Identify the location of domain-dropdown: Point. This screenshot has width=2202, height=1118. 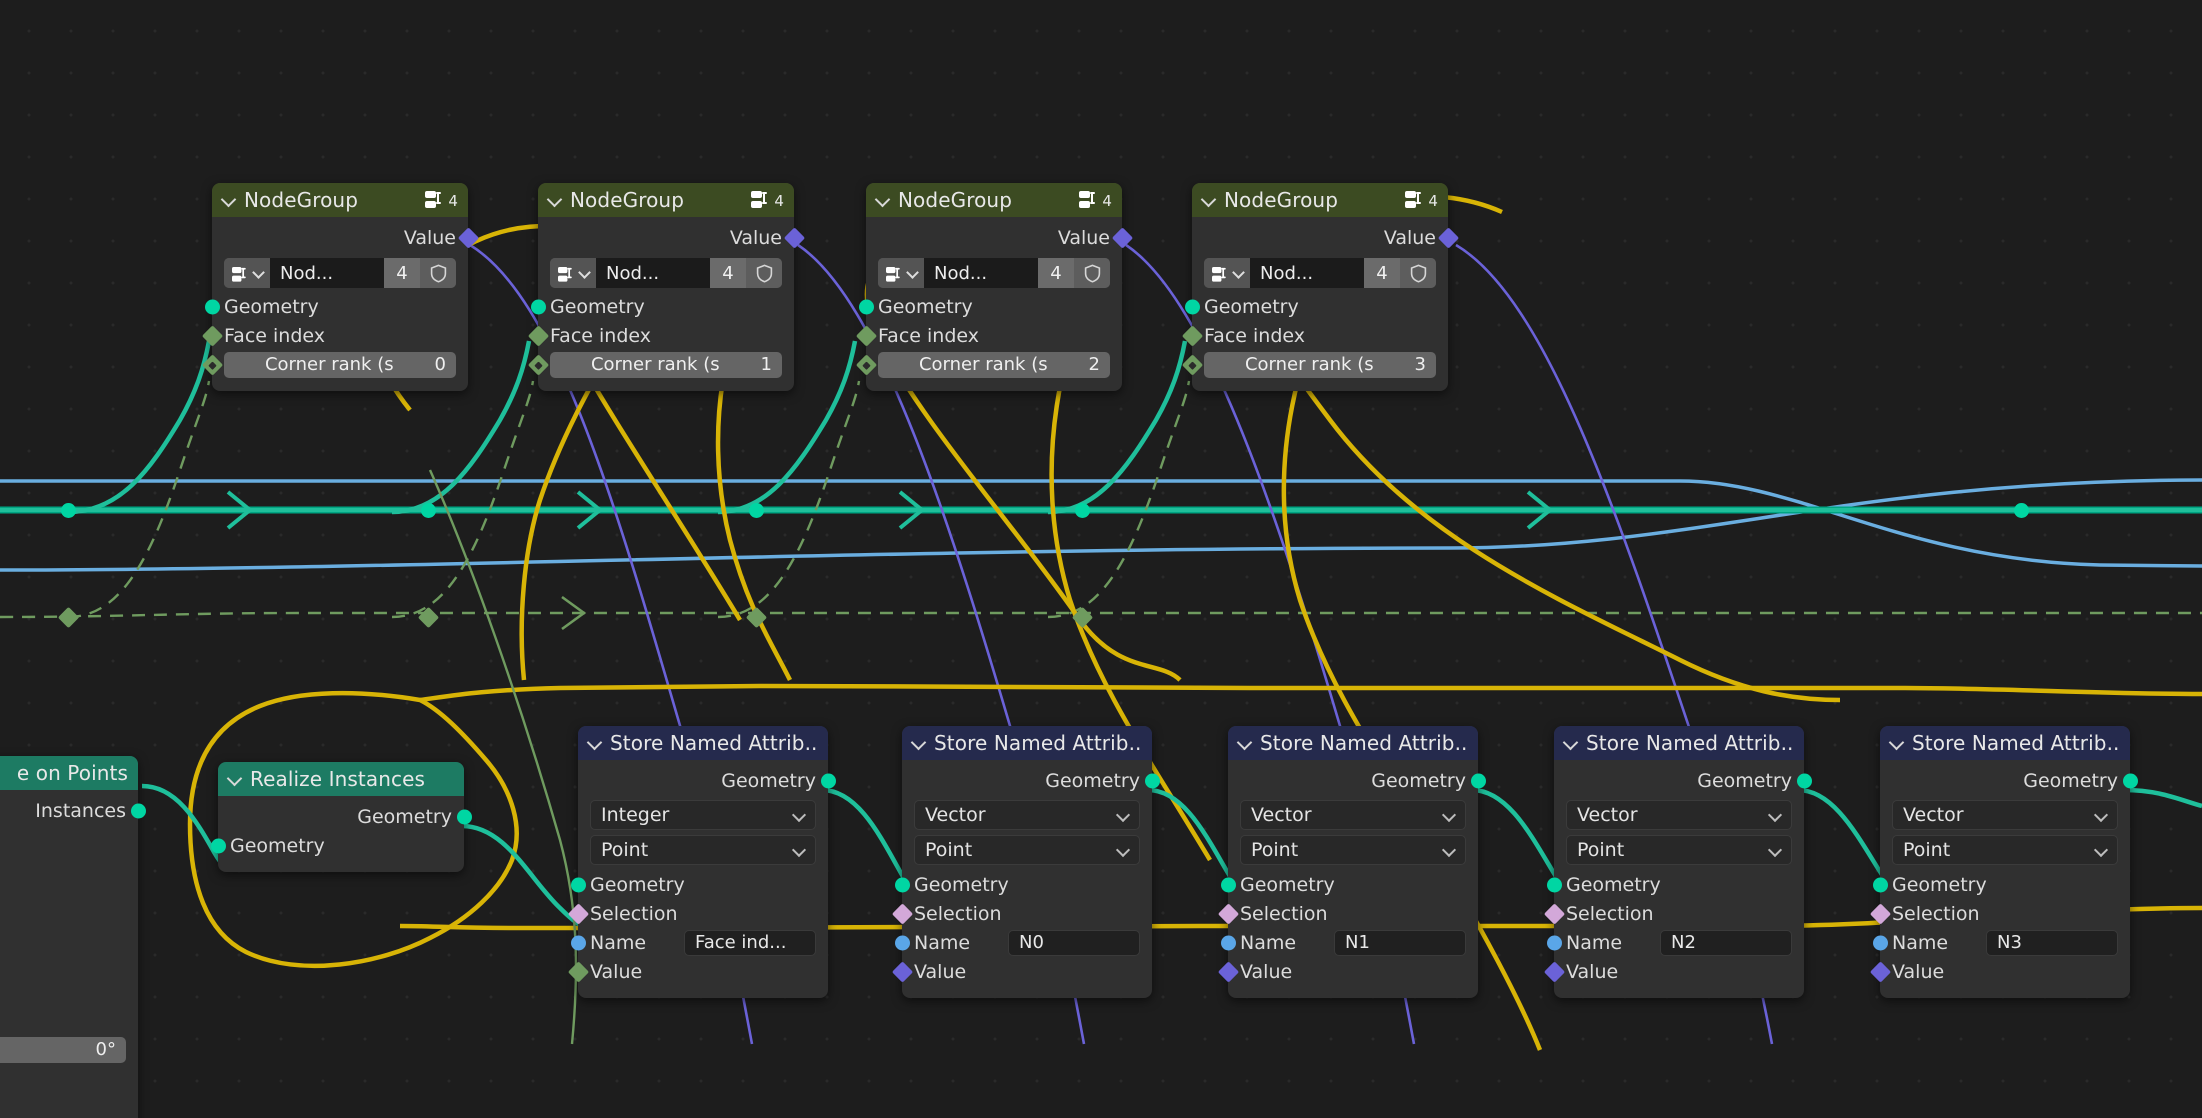
(1353, 850).